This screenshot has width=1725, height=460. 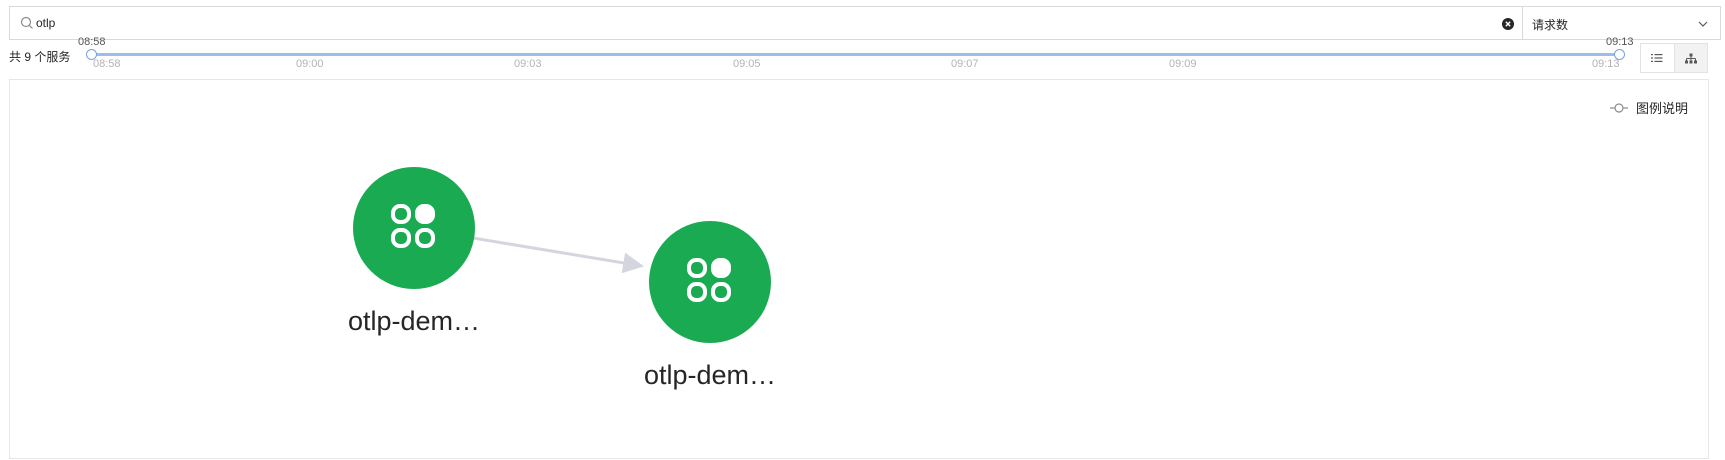 What do you see at coordinates (1703, 24) in the screenshot?
I see `chevron-down-icon` at bounding box center [1703, 24].